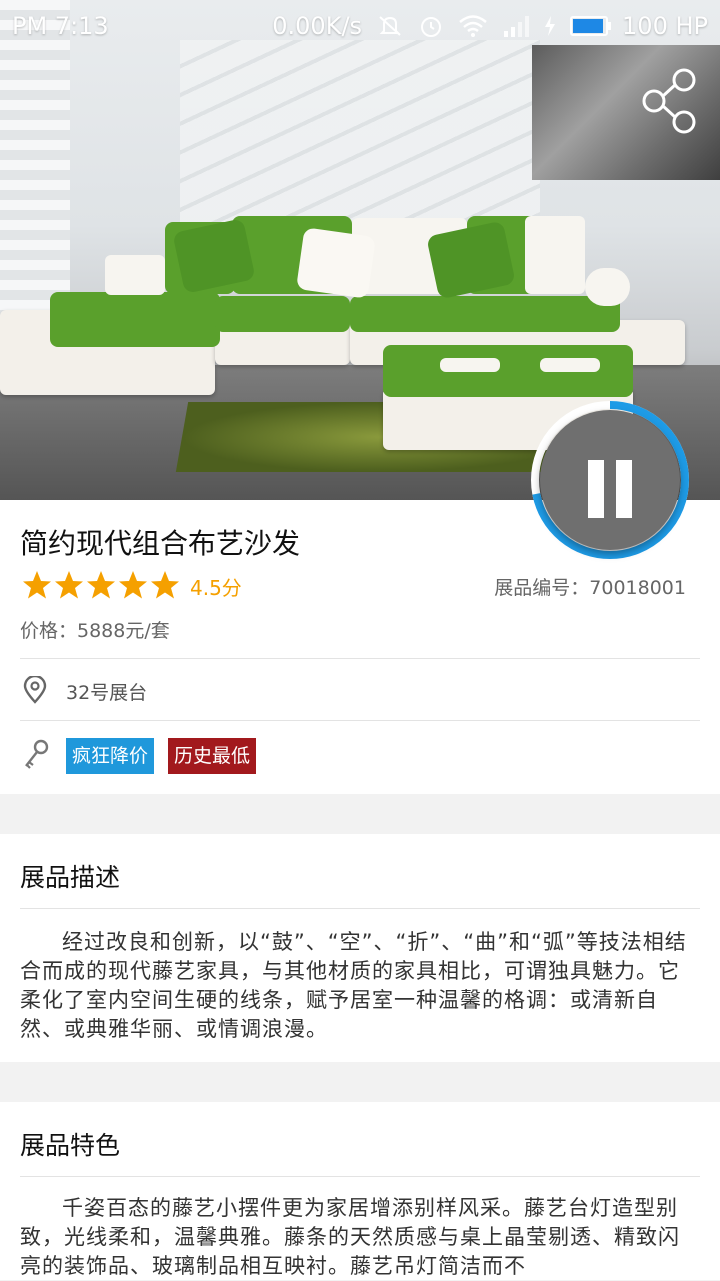 The image size is (720, 1281). Describe the element at coordinates (665, 26) in the screenshot. I see `battery-label: 100 HP` at that location.